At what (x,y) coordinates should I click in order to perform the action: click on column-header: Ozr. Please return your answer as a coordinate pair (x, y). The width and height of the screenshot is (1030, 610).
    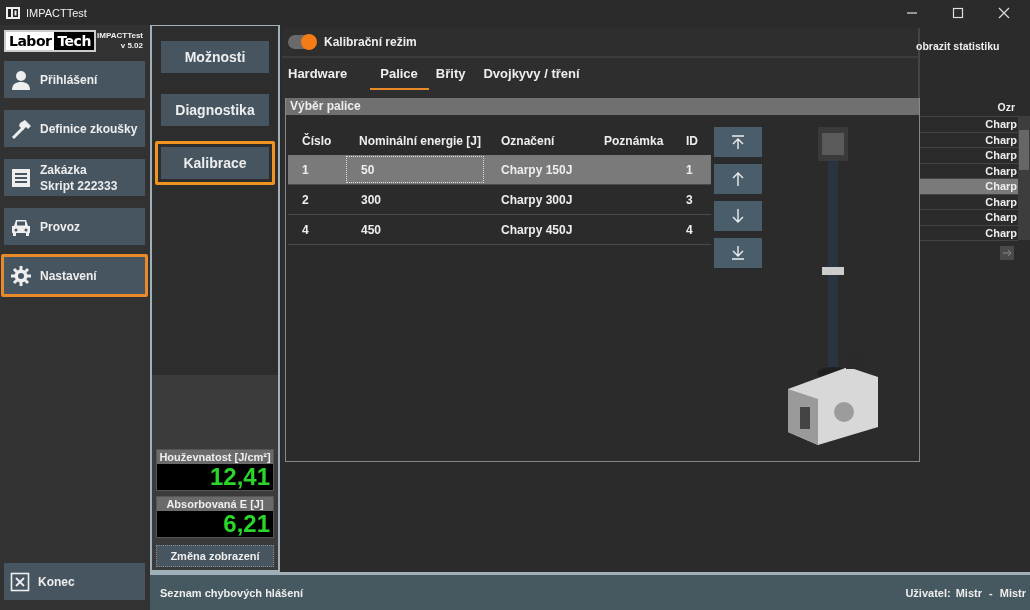
    Looking at the image, I should click on (969, 107).